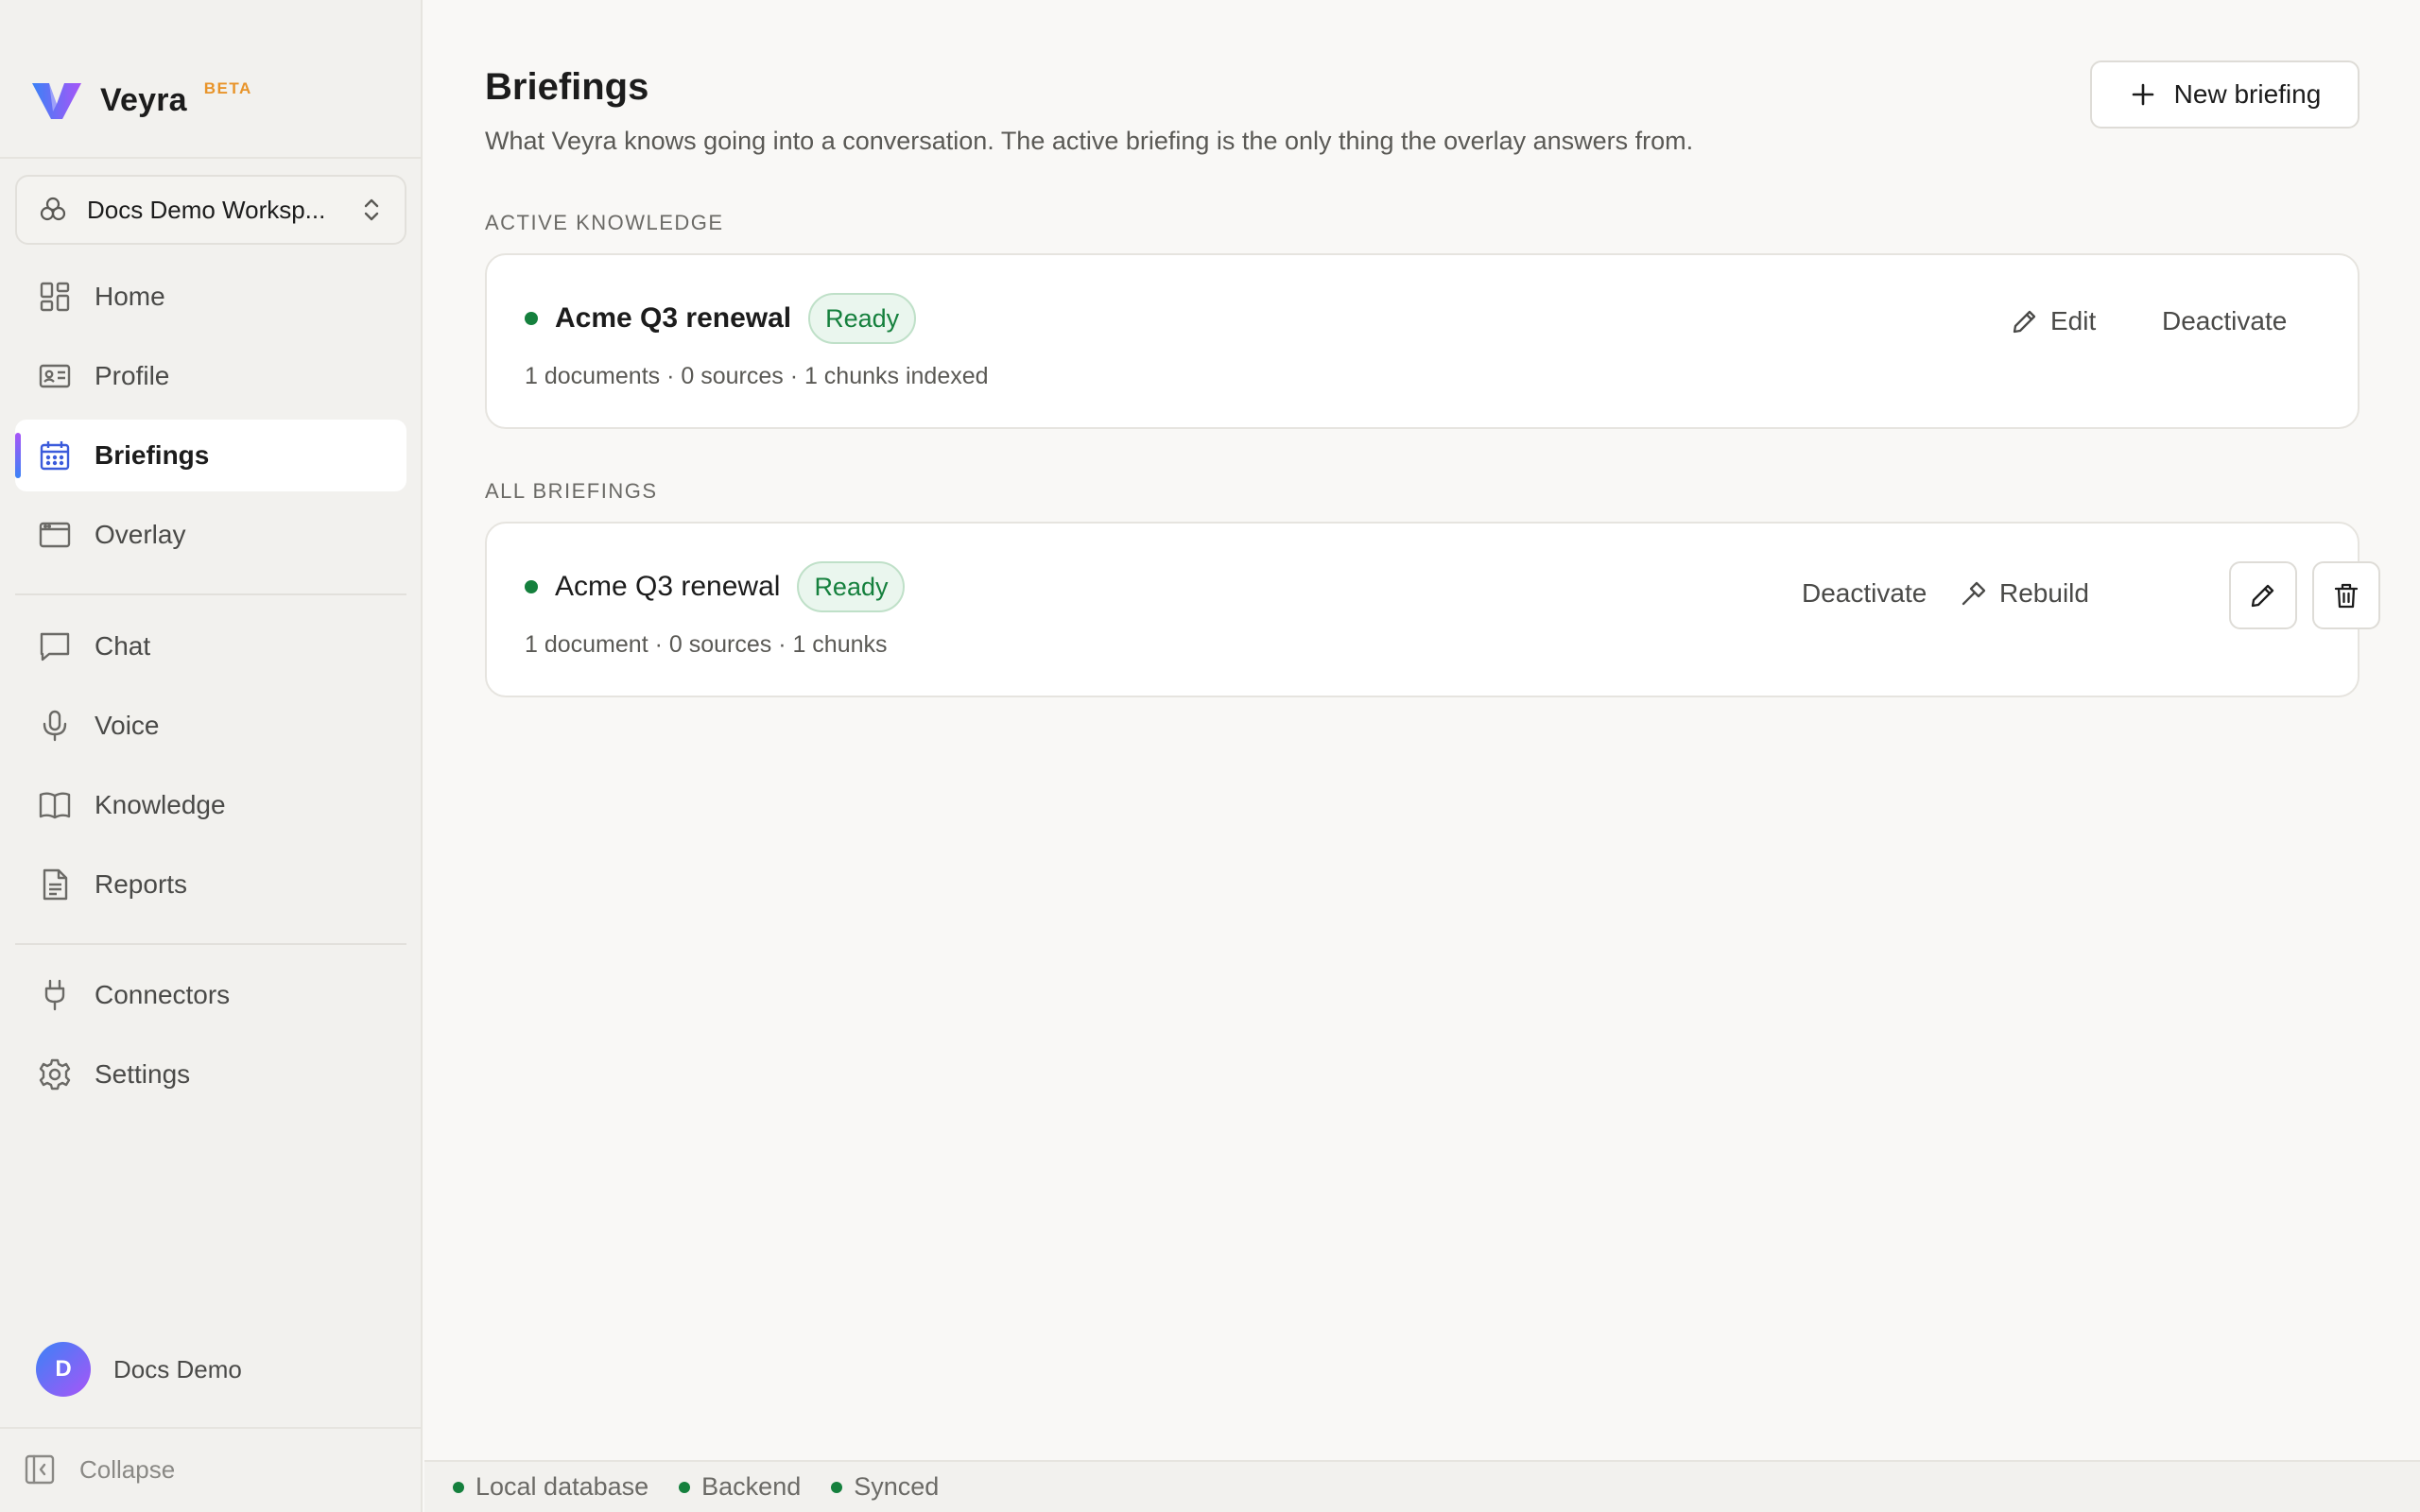 This screenshot has height=1512, width=2420. What do you see at coordinates (54, 995) in the screenshot?
I see `plug-icon` at bounding box center [54, 995].